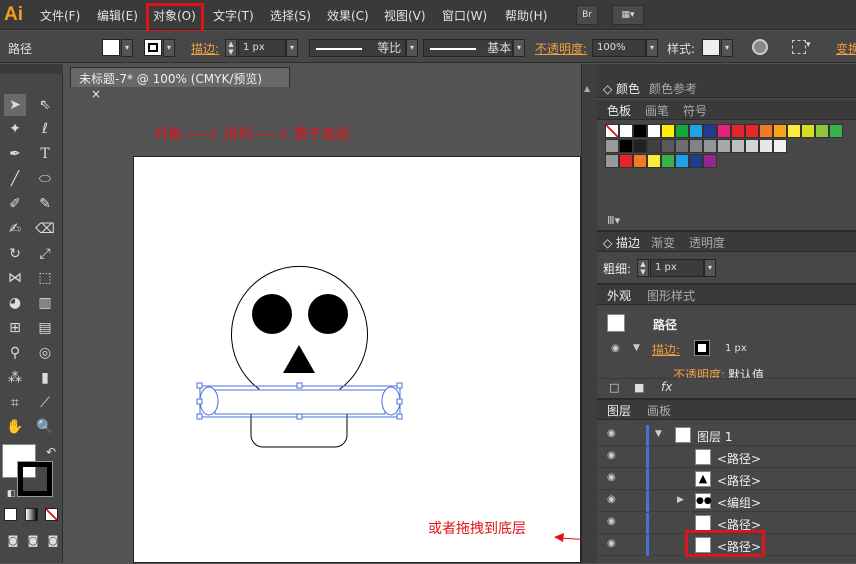 This screenshot has height=564, width=856. Describe the element at coordinates (673, 88) in the screenshot. I see `tab-color-guide: 颜色参考` at that location.